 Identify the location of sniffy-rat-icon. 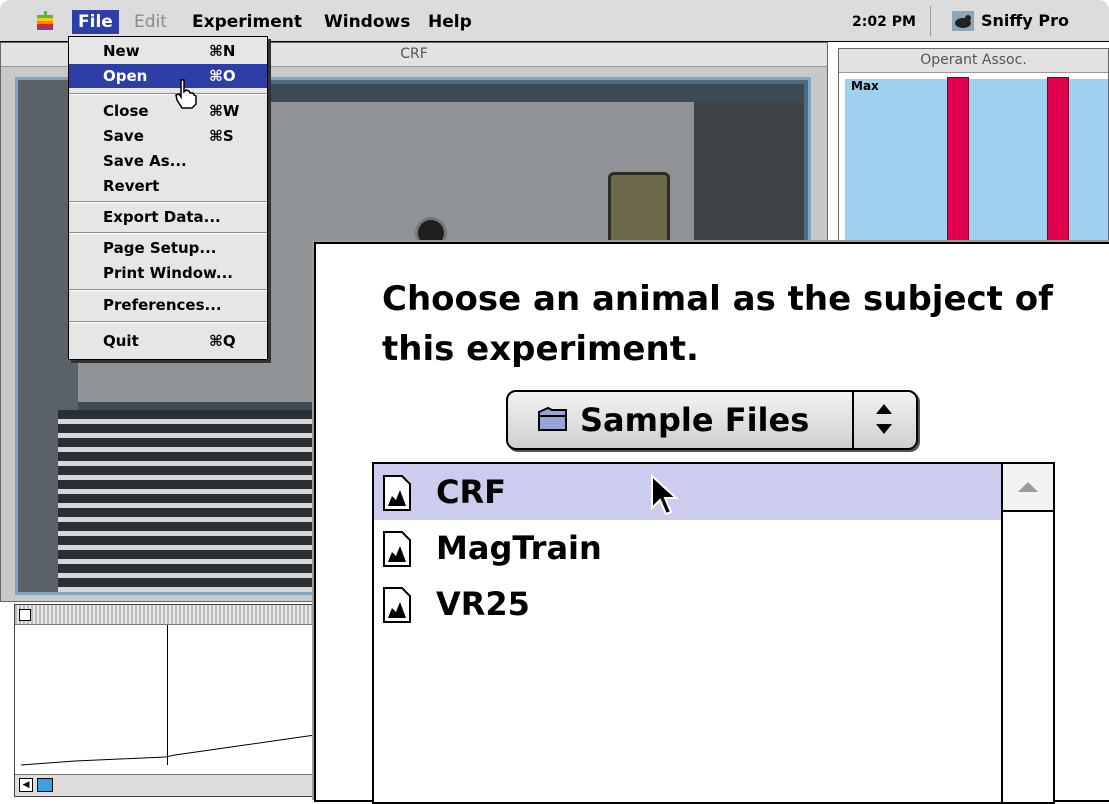
(963, 21).